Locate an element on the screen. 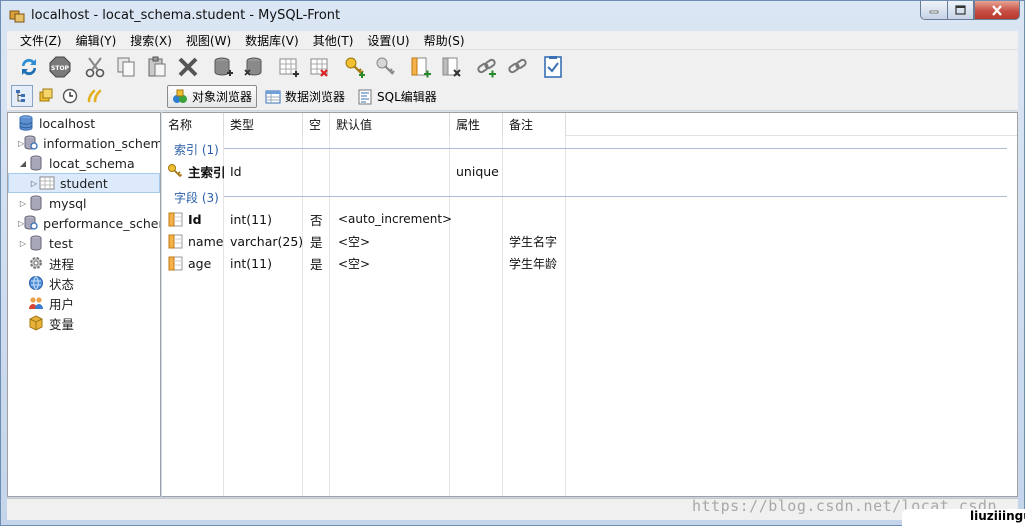  bookmarks-button is located at coordinates (46, 96).